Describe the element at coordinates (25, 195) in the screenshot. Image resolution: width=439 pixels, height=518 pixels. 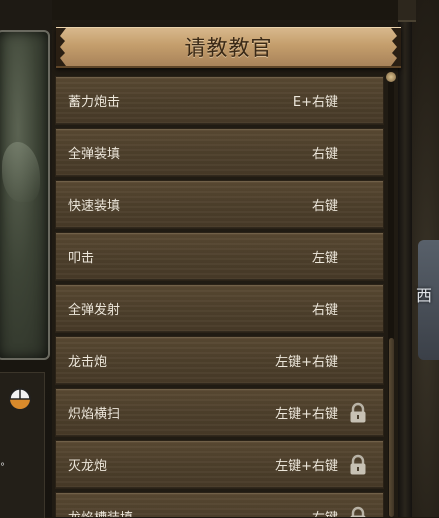
I see `weapon-preview` at that location.